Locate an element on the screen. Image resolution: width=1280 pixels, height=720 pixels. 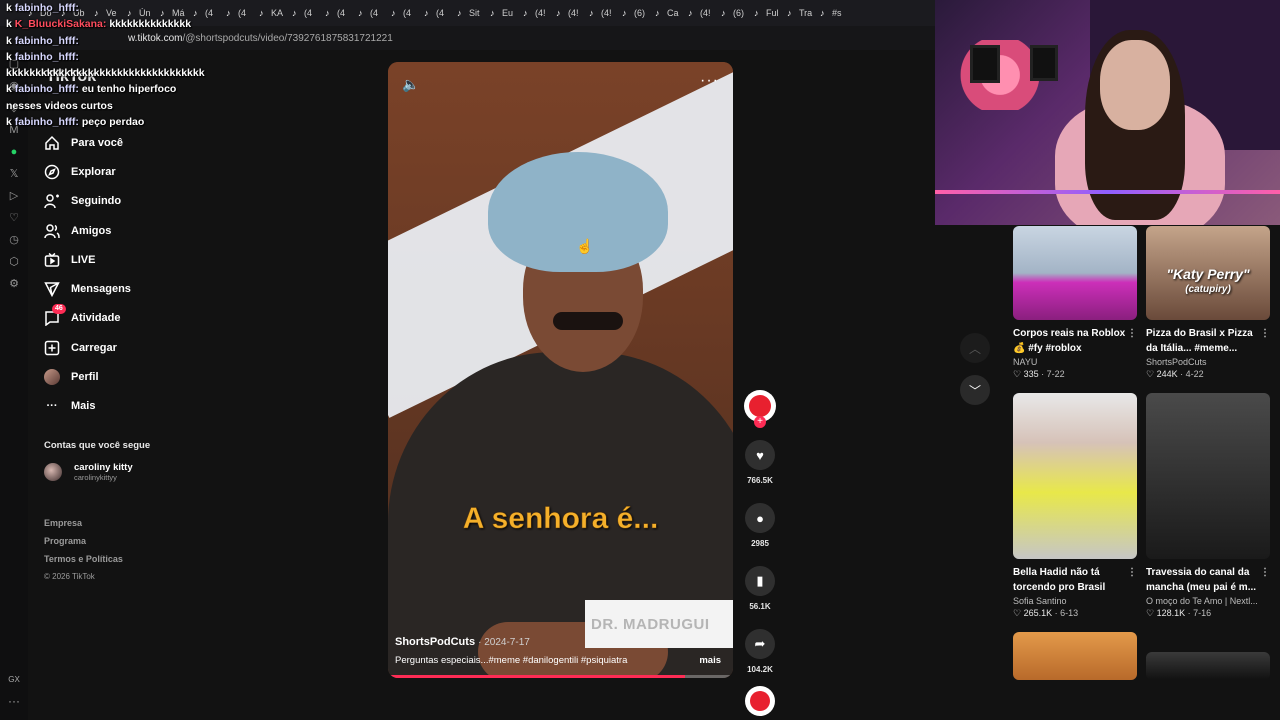
browser-tab: ♪ Ful is located at coordinates (770, 13).